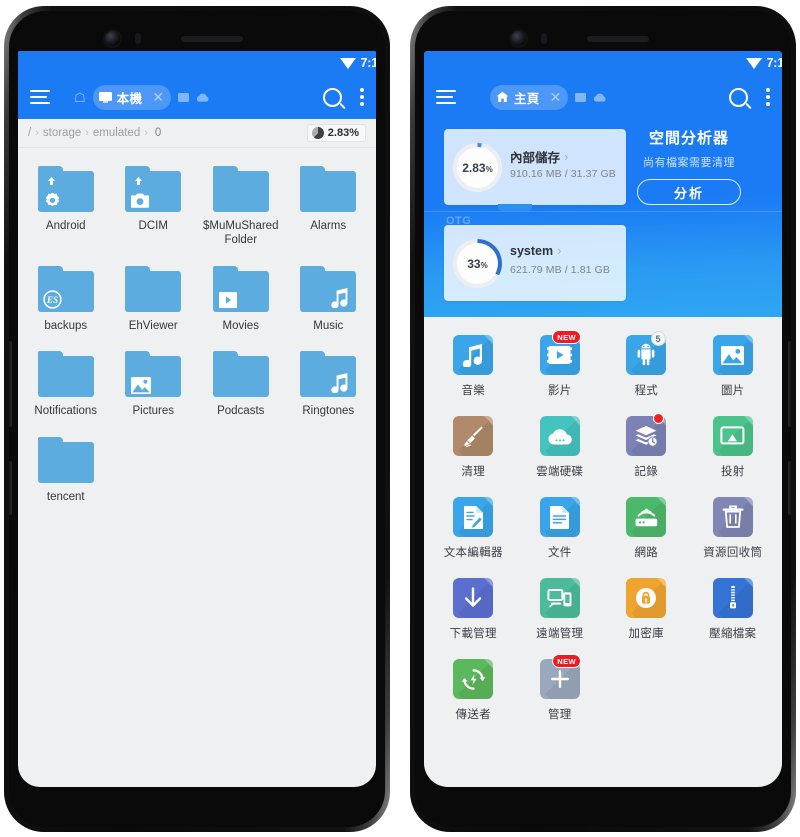  Describe the element at coordinates (336, 133) in the screenshot. I see `storage-usage-badge: 2.83%` at that location.